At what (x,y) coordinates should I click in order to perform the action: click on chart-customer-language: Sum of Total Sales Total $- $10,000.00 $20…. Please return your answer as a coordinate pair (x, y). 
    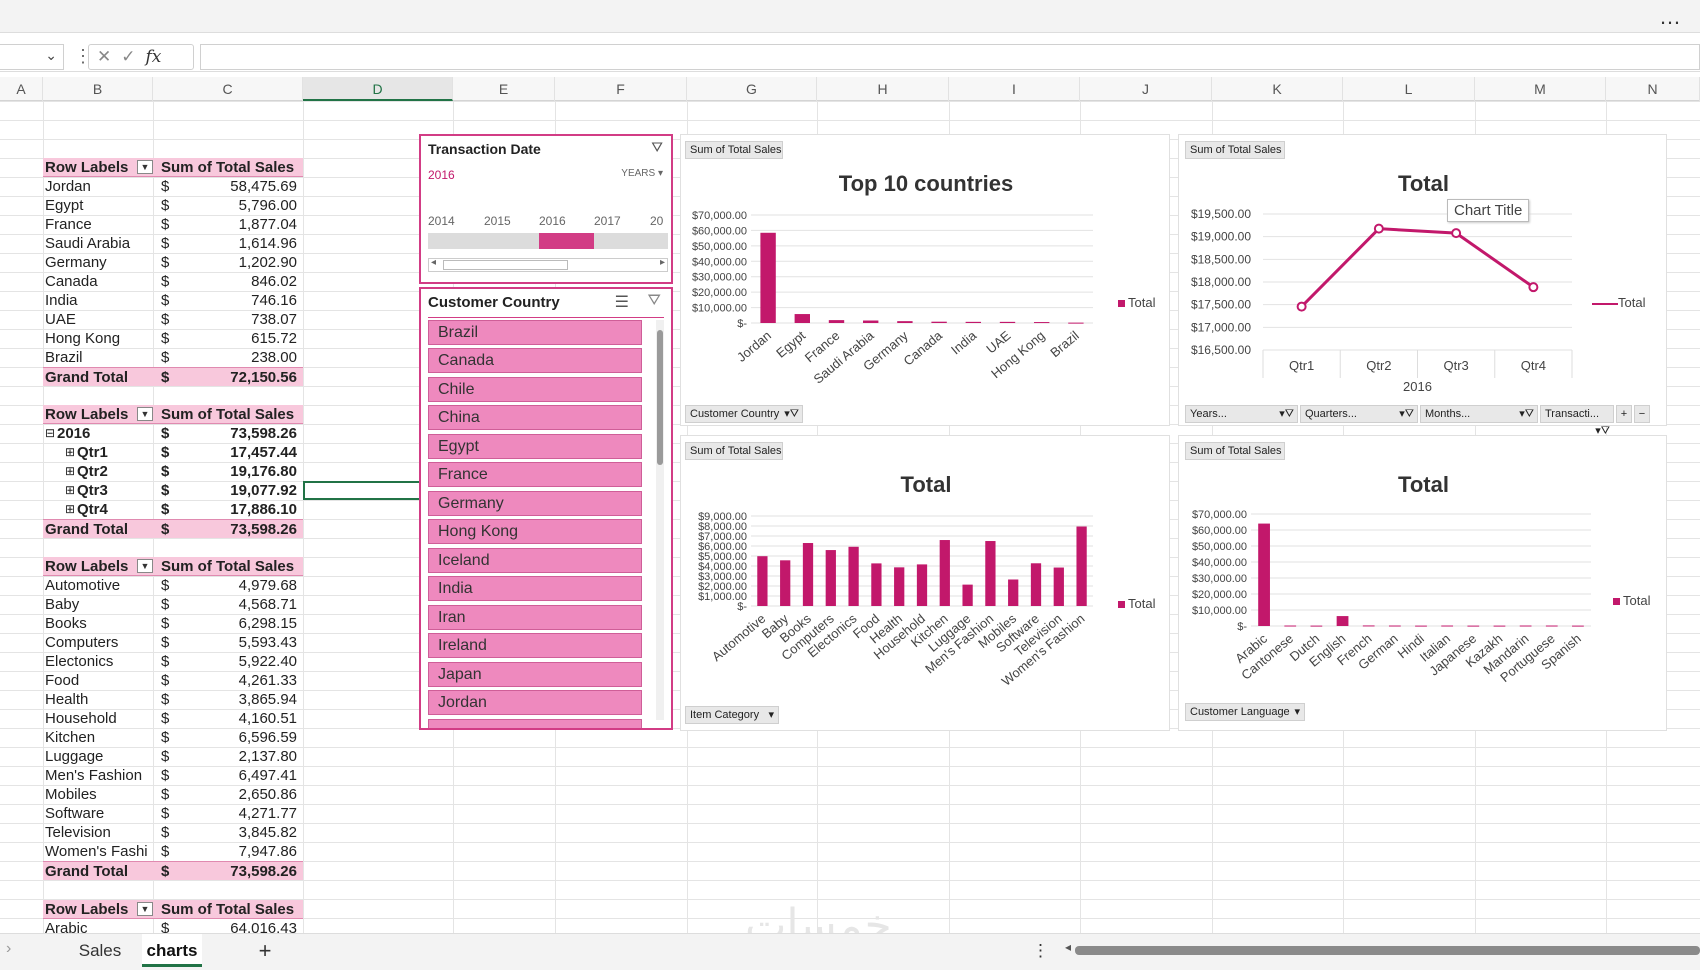
    Looking at the image, I should click on (1422, 583).